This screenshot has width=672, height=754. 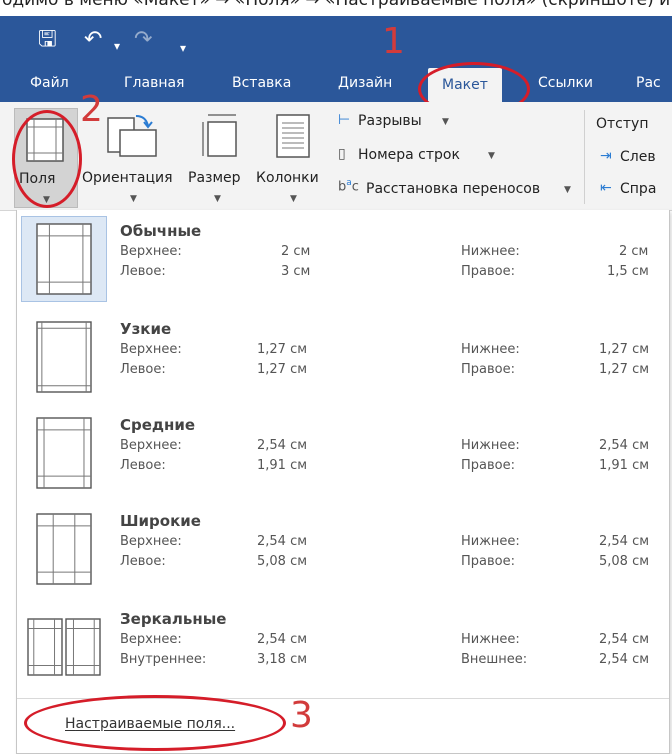 I want to click on annotation-ellipse-custom-margins, so click(x=155, y=723).